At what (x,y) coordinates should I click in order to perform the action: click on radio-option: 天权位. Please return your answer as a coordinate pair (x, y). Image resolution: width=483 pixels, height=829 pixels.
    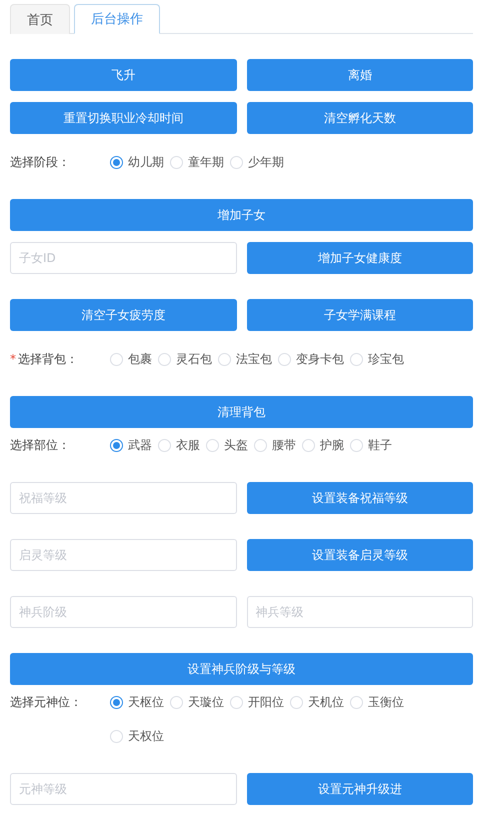
    Looking at the image, I should click on (137, 736).